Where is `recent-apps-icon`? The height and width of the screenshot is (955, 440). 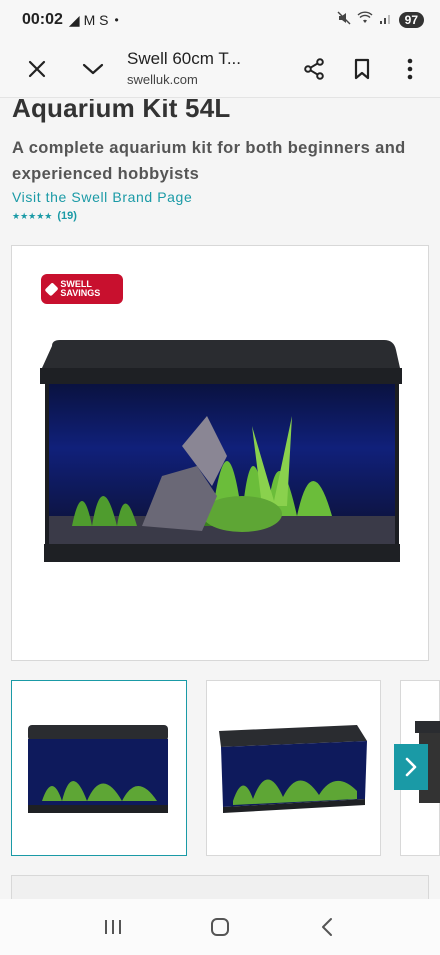
recent-apps-icon is located at coordinates (113, 927).